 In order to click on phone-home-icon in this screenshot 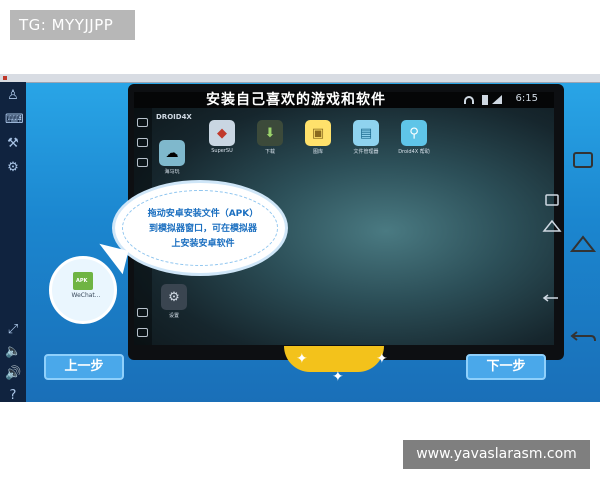, I will do `click(552, 226)`.